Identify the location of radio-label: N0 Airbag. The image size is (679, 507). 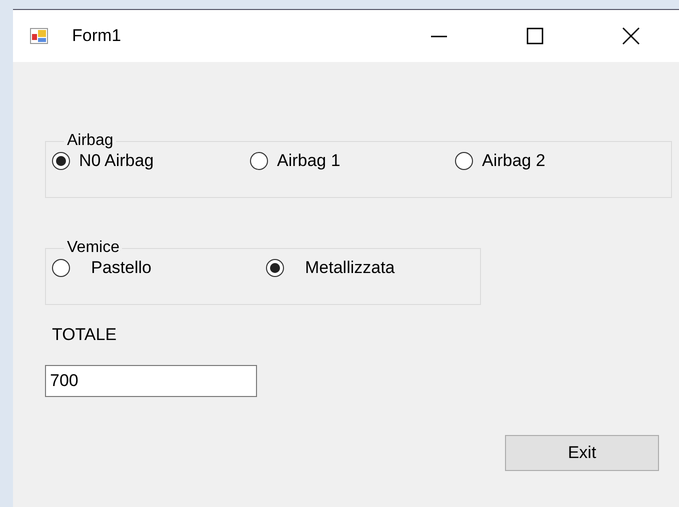
(116, 161).